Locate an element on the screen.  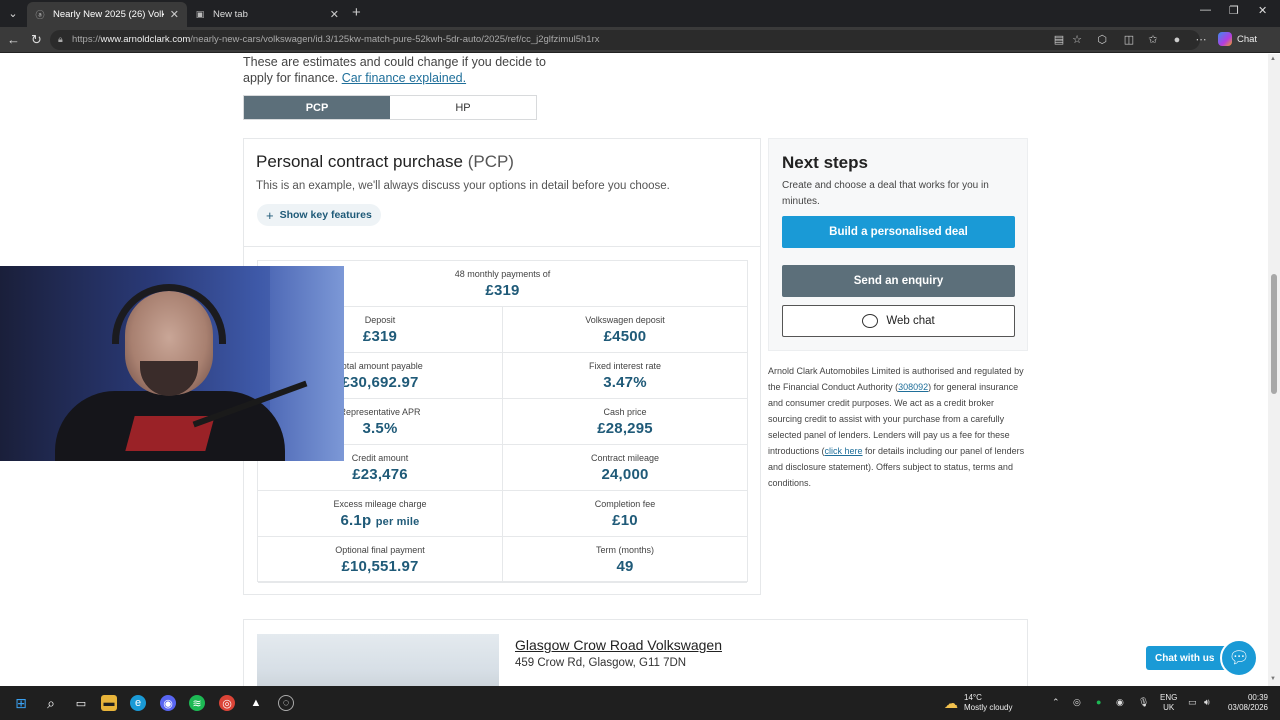
finance-cell-right: Completion fee £10 is located at coordinates (625, 514).